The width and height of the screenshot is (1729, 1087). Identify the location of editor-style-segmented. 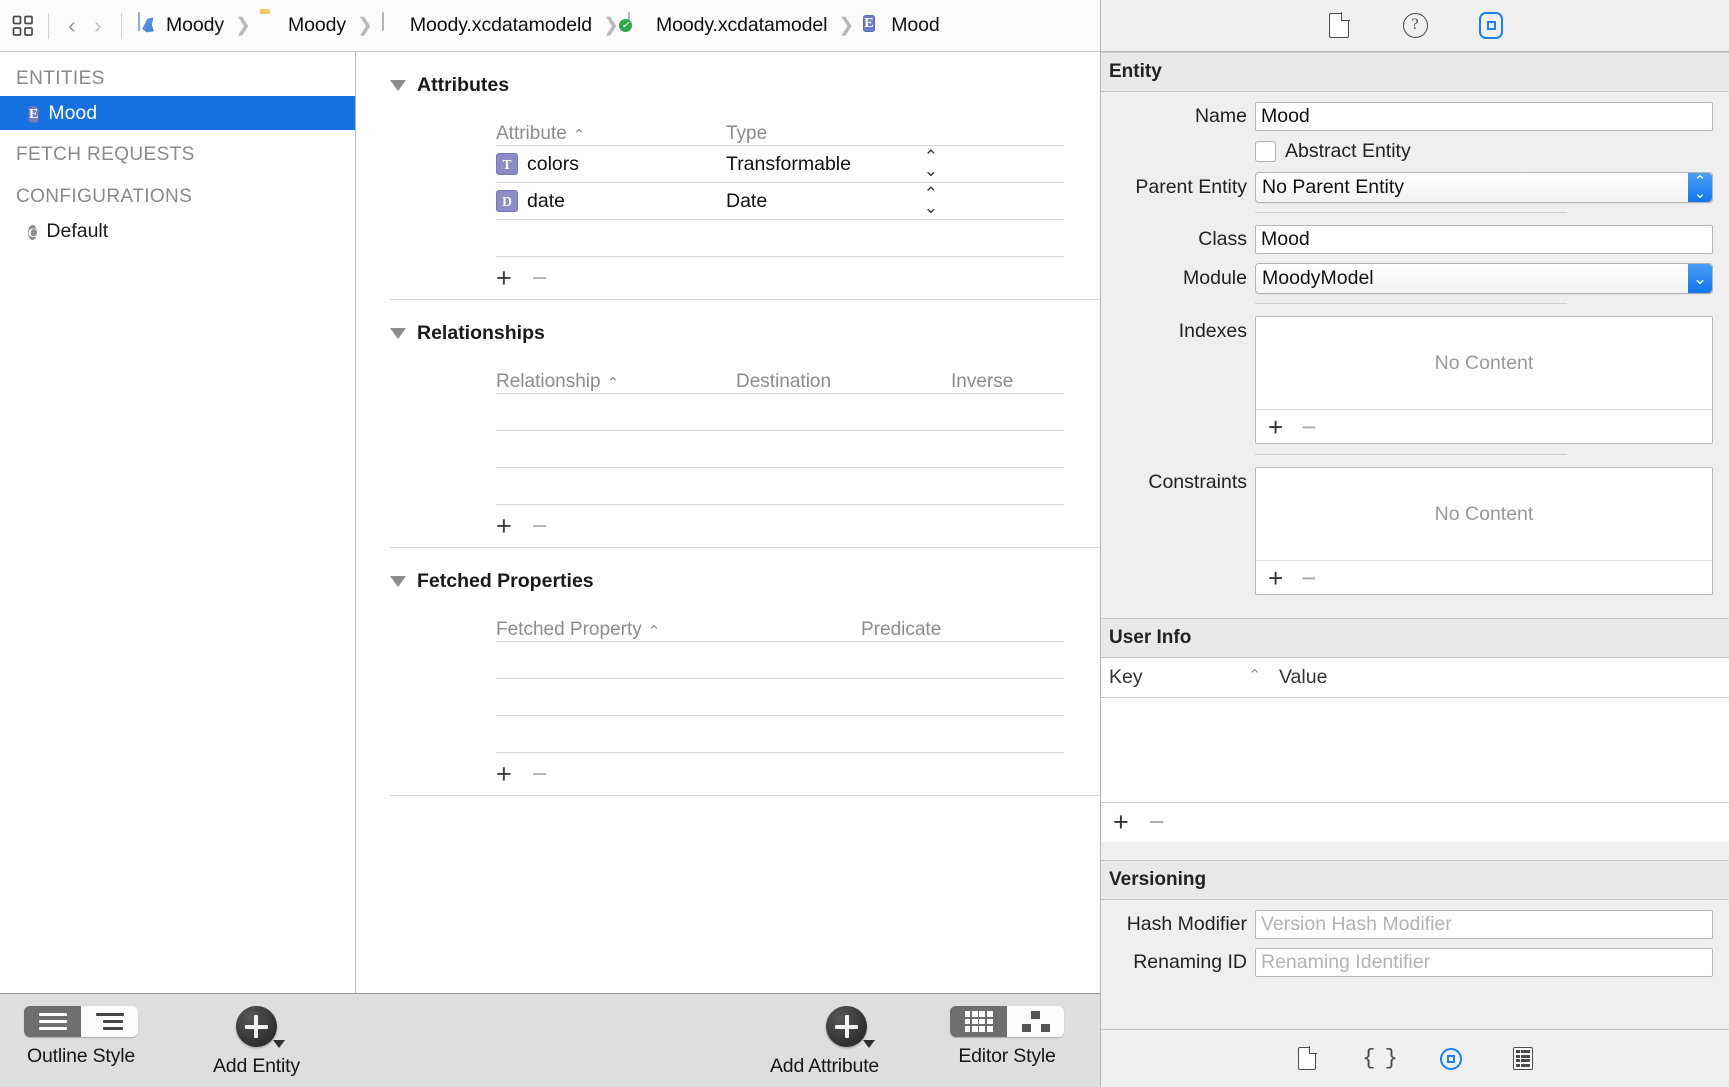
(1007, 1021).